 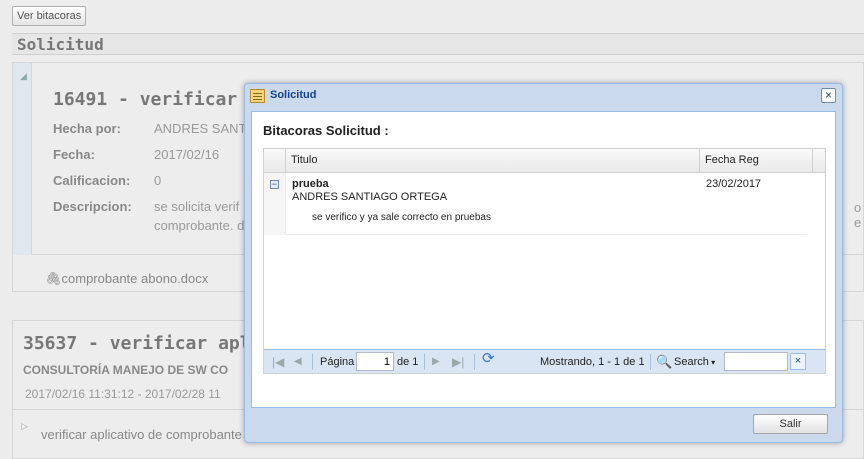 What do you see at coordinates (408, 362) in the screenshot?
I see `page-count-label: de 1` at bounding box center [408, 362].